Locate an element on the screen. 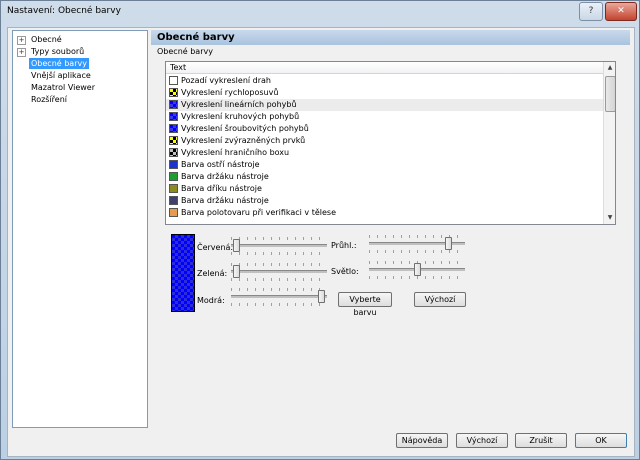 The image size is (640, 460). color-list-item: Vykreslení lineárních pohybů is located at coordinates (384, 105).